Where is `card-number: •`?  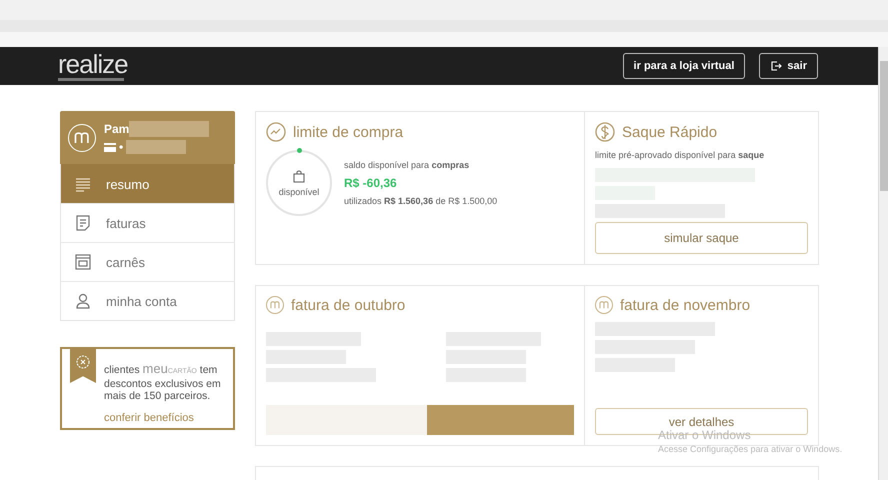 card-number: • is located at coordinates (121, 147).